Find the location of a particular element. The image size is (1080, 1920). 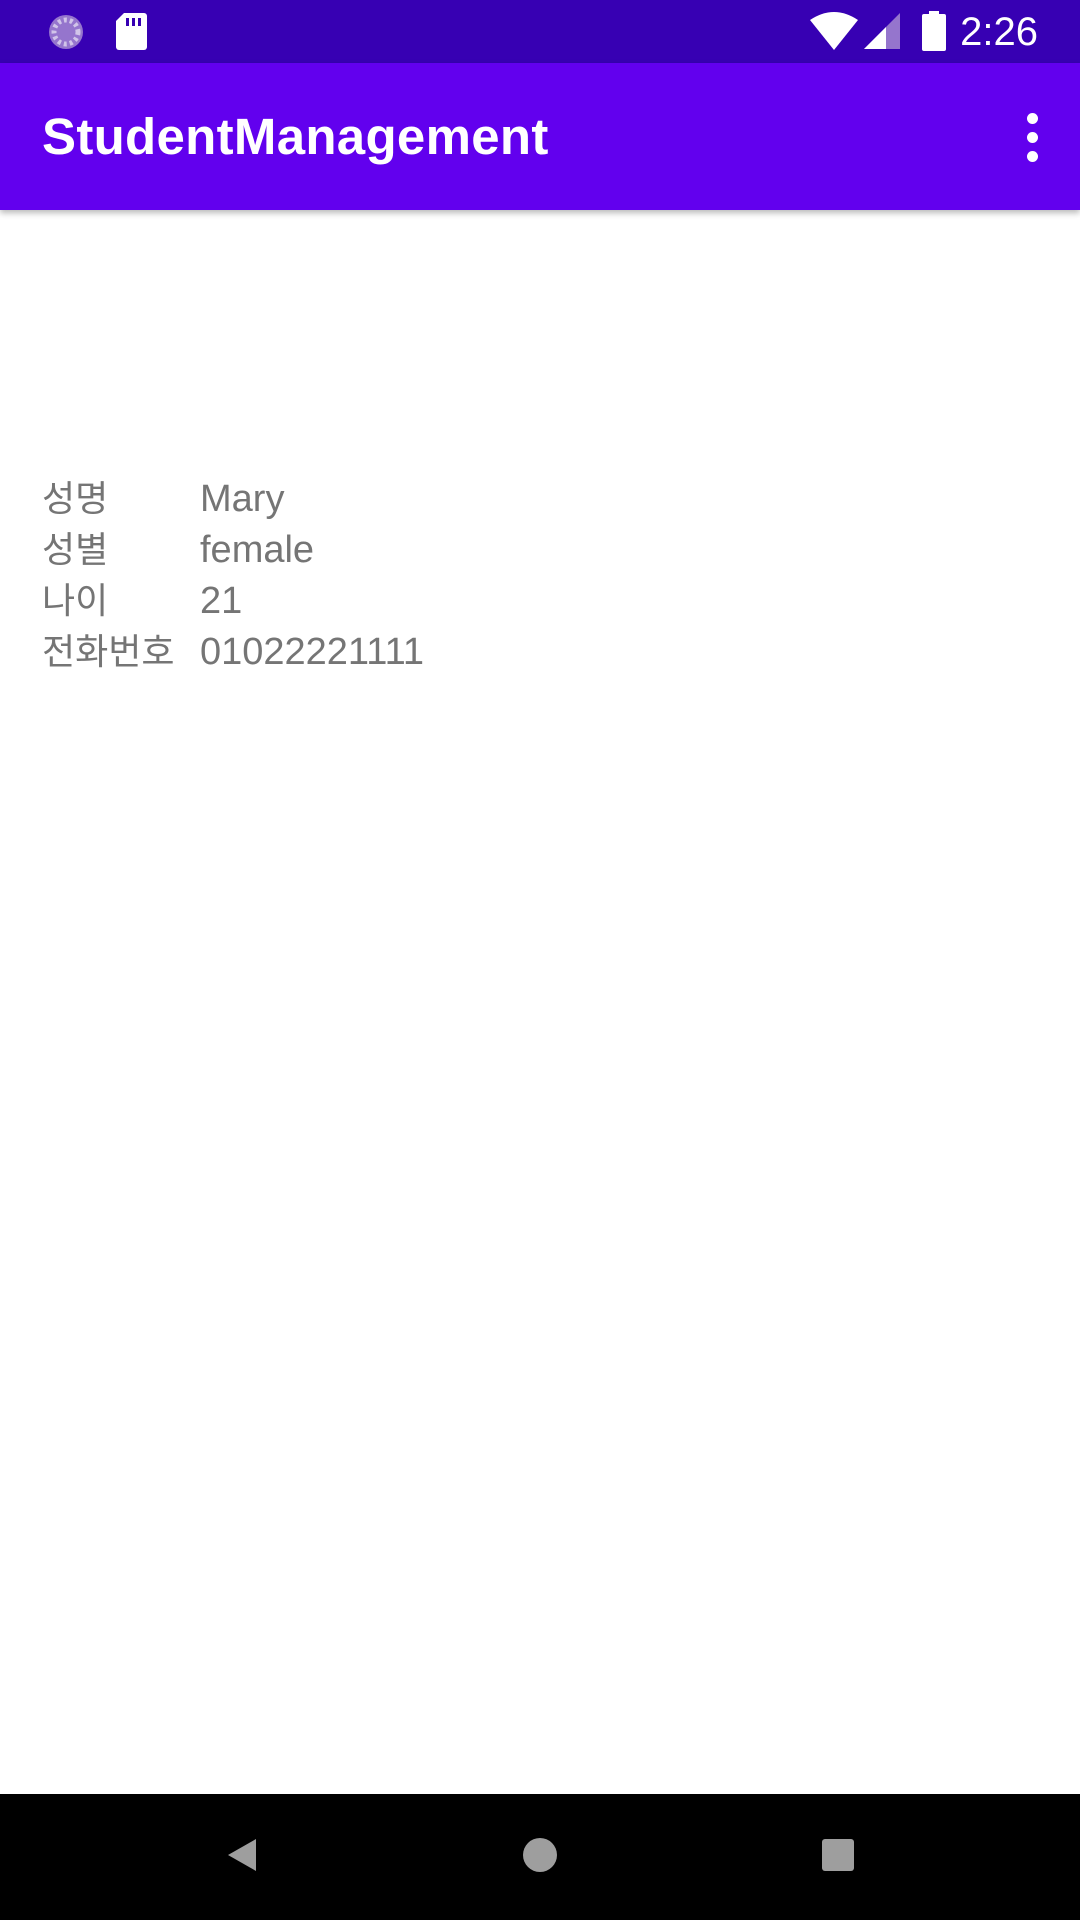

status-bar: 2:26 is located at coordinates (540, 31).